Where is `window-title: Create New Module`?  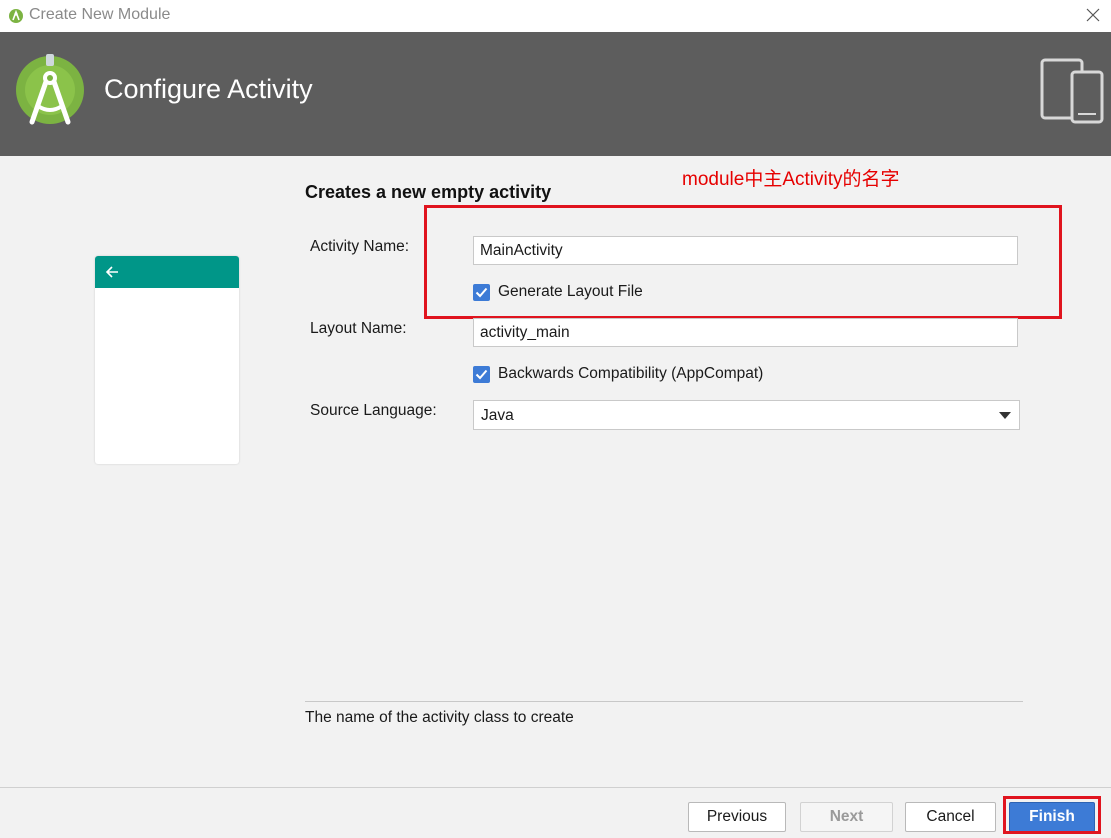 window-title: Create New Module is located at coordinates (100, 14).